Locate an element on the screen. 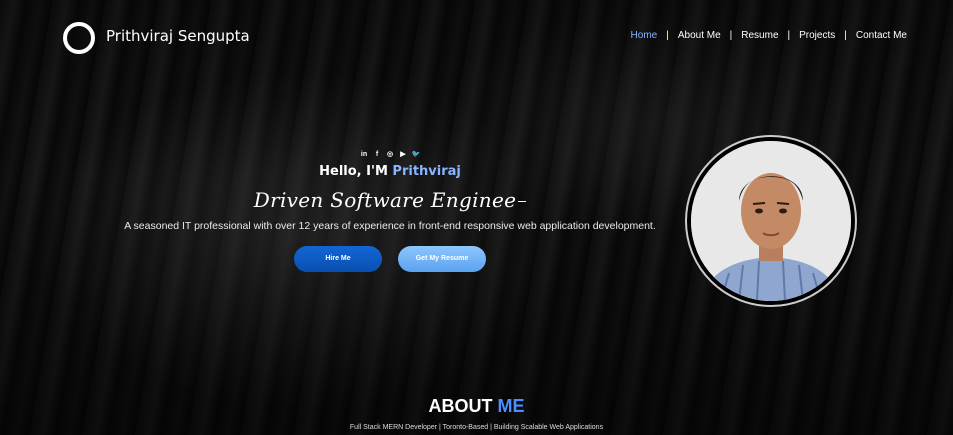 The width and height of the screenshot is (953, 435). social-links: in f ◎ ▶ 🐦 is located at coordinates (390, 154).